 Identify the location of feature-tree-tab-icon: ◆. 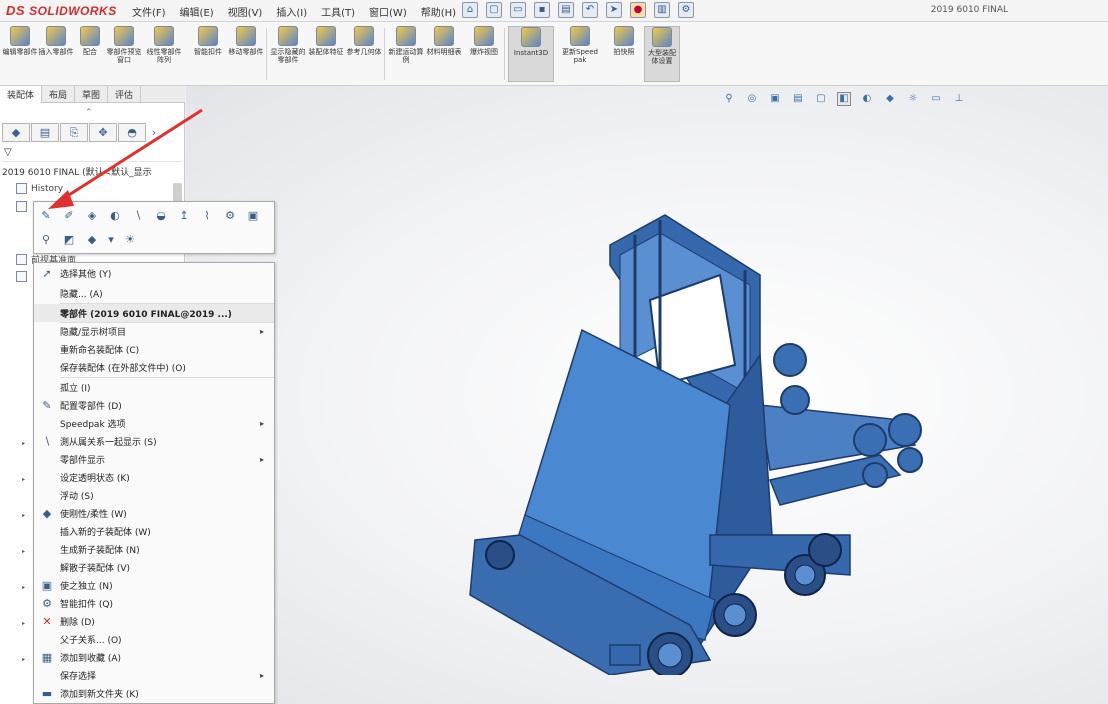
(16, 132).